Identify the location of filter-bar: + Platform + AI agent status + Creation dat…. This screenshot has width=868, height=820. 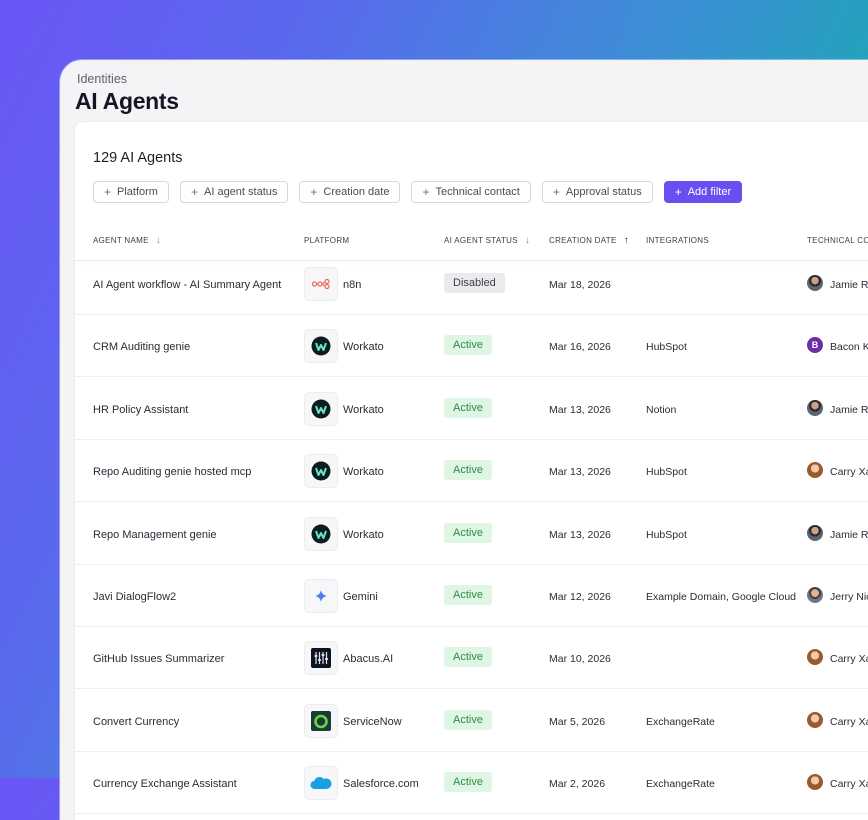
(418, 192).